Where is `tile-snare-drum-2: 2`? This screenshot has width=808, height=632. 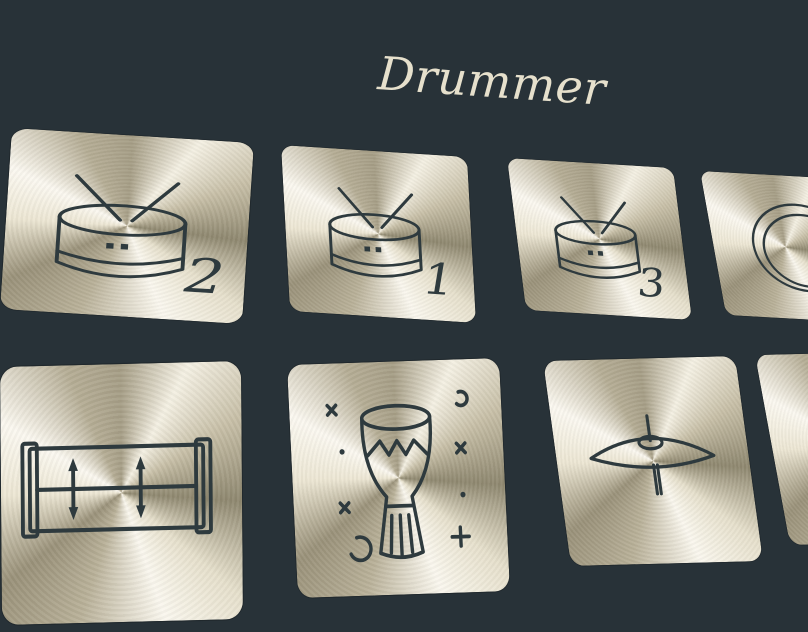
tile-snare-drum-2: 2 is located at coordinates (127, 226).